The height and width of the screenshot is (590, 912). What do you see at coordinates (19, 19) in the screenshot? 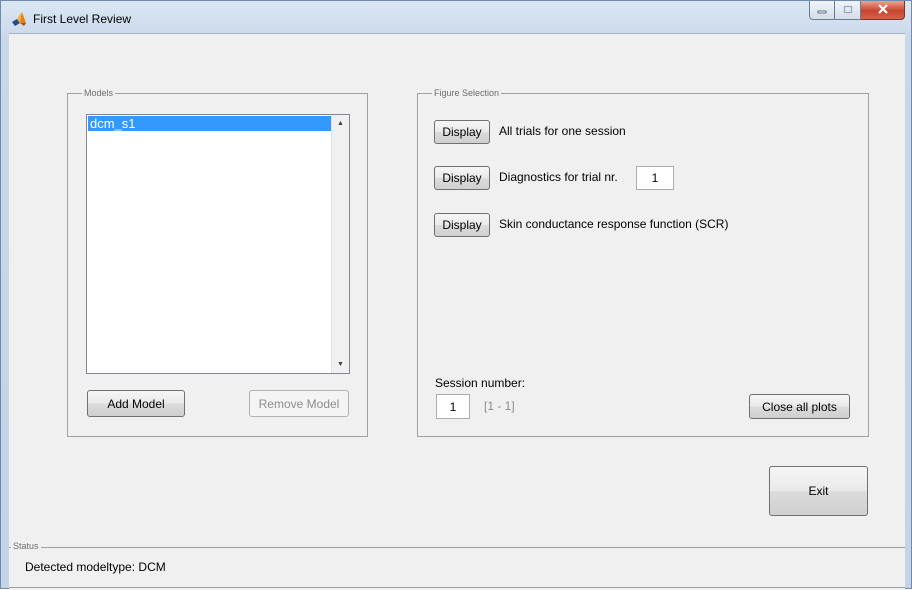
I see `matlab-icon` at bounding box center [19, 19].